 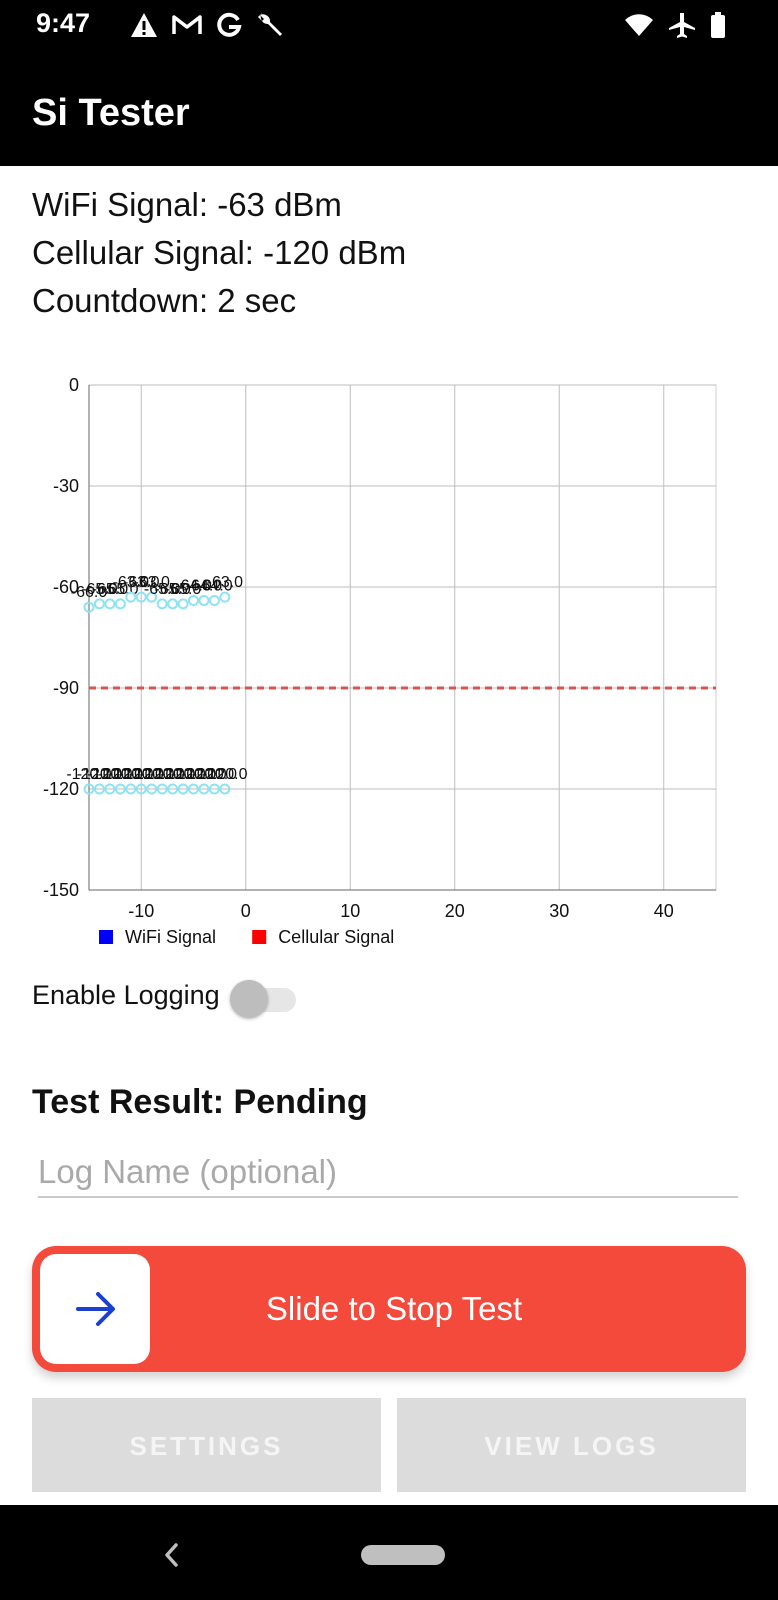 I want to click on app-bar: Si Tester, so click(x=389, y=108).